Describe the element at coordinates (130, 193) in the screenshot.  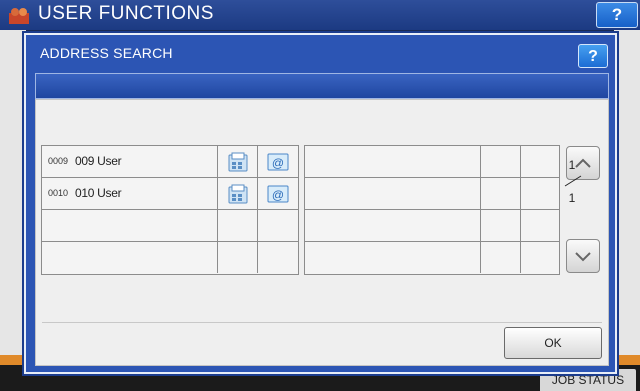
I see `entry-name-cell: 0010 010 User` at that location.